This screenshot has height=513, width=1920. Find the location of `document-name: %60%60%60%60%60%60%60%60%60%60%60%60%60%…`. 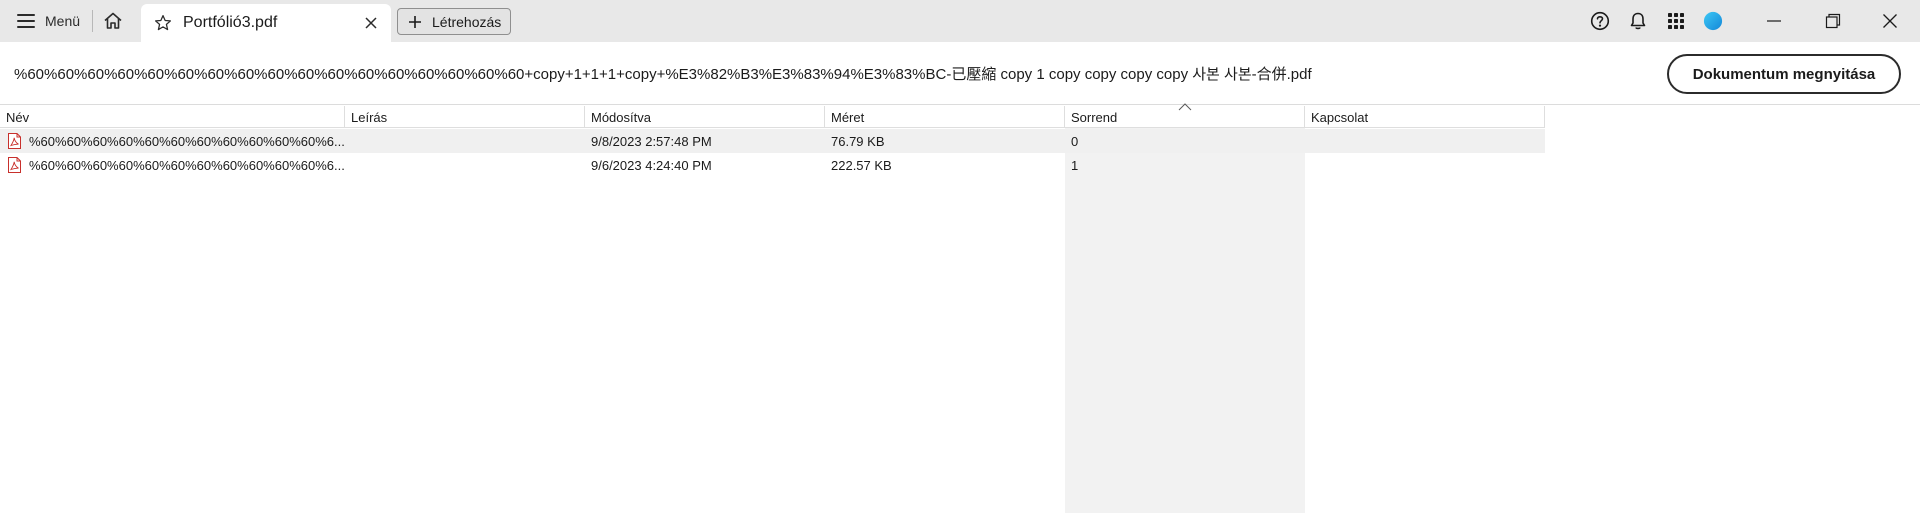

document-name: %60%60%60%60%60%60%60%60%60%60%60%60%60%… is located at coordinates (663, 74).